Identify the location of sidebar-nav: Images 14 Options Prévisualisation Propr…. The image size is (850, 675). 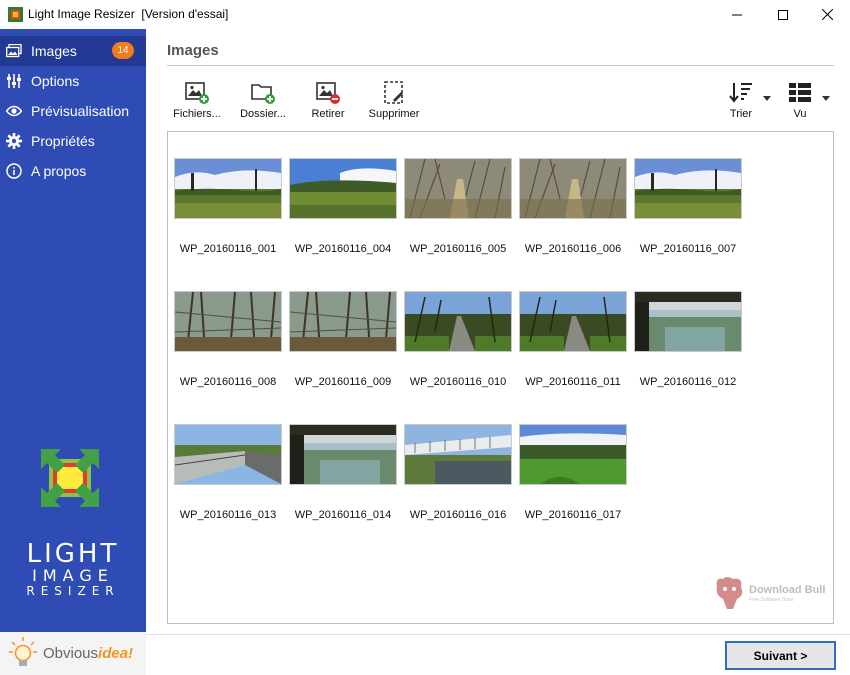
(73, 111).